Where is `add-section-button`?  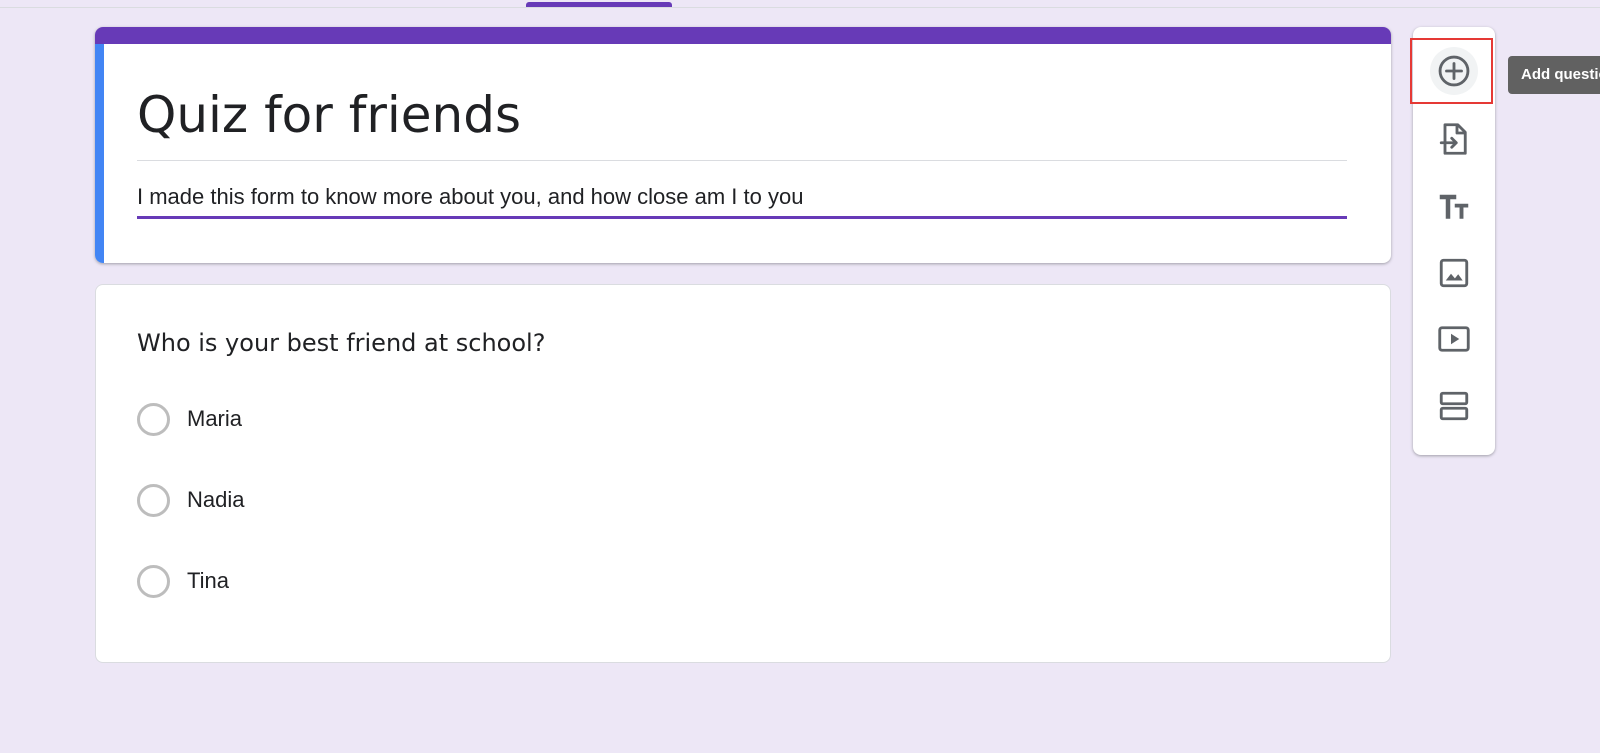 add-section-button is located at coordinates (1454, 406).